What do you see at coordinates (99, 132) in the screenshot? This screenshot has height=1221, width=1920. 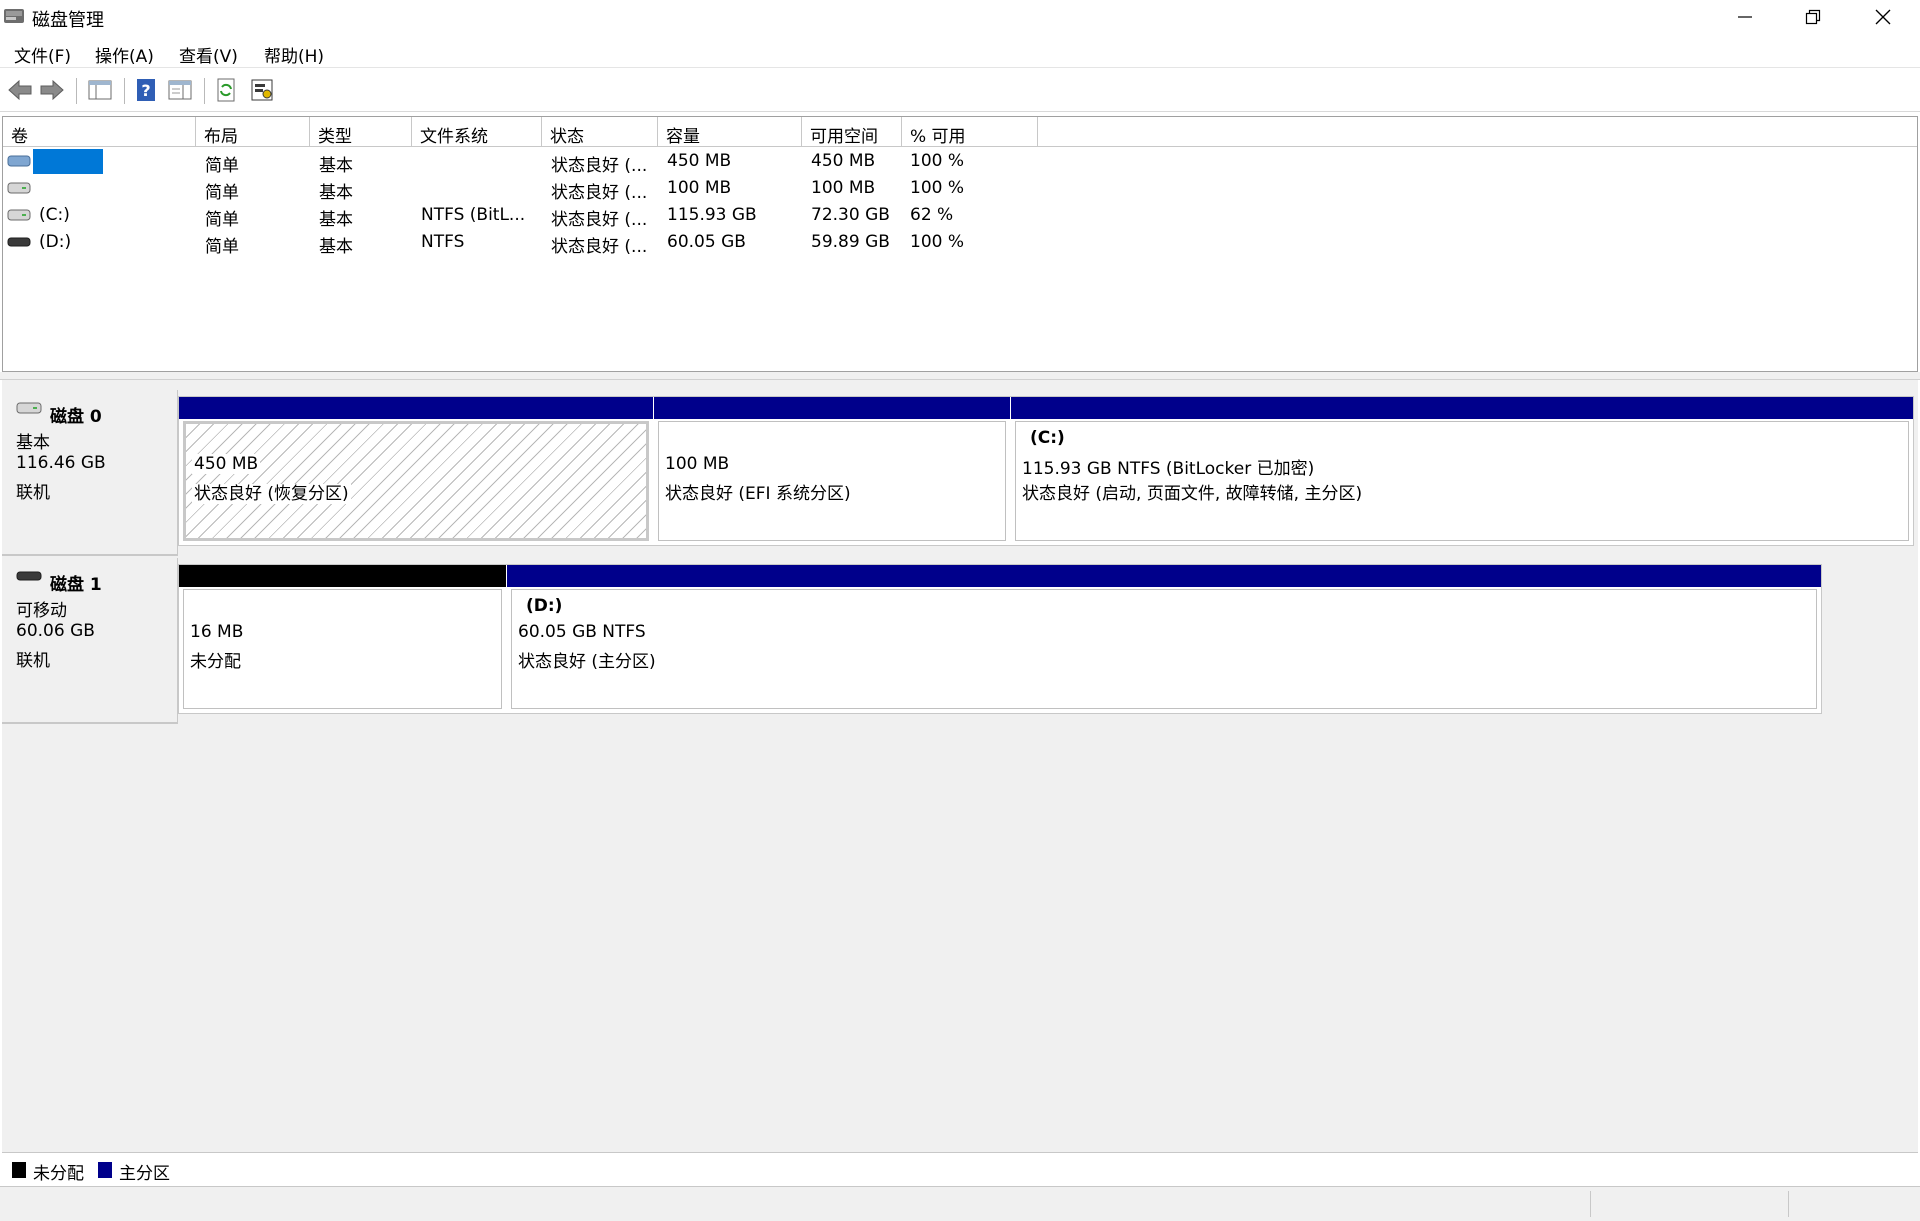 I see `column-header-volume: 卷` at bounding box center [99, 132].